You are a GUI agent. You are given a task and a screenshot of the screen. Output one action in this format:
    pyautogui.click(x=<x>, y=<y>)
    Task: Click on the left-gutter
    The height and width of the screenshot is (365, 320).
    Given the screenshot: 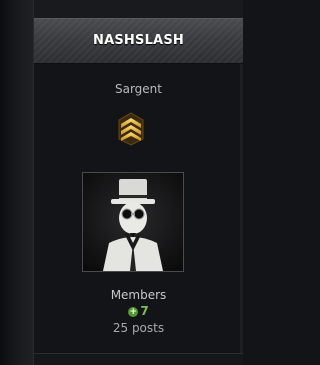 What is the action you would take?
    pyautogui.click(x=16, y=182)
    